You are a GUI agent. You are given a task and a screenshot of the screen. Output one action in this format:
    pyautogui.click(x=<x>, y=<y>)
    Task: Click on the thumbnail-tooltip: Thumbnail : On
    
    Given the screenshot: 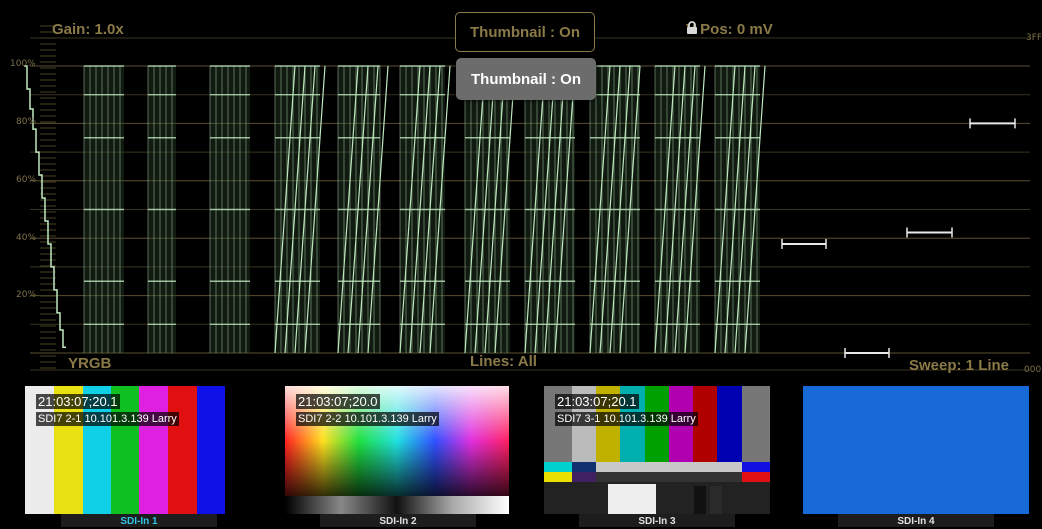 What is the action you would take?
    pyautogui.click(x=526, y=79)
    